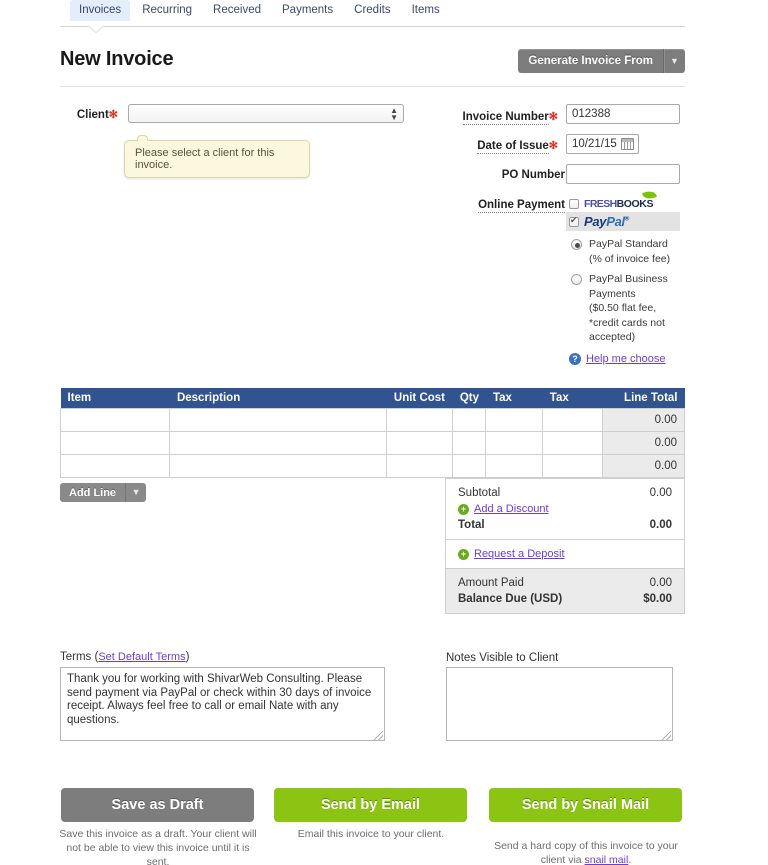  I want to click on question-mark-icon: ?, so click(575, 358).